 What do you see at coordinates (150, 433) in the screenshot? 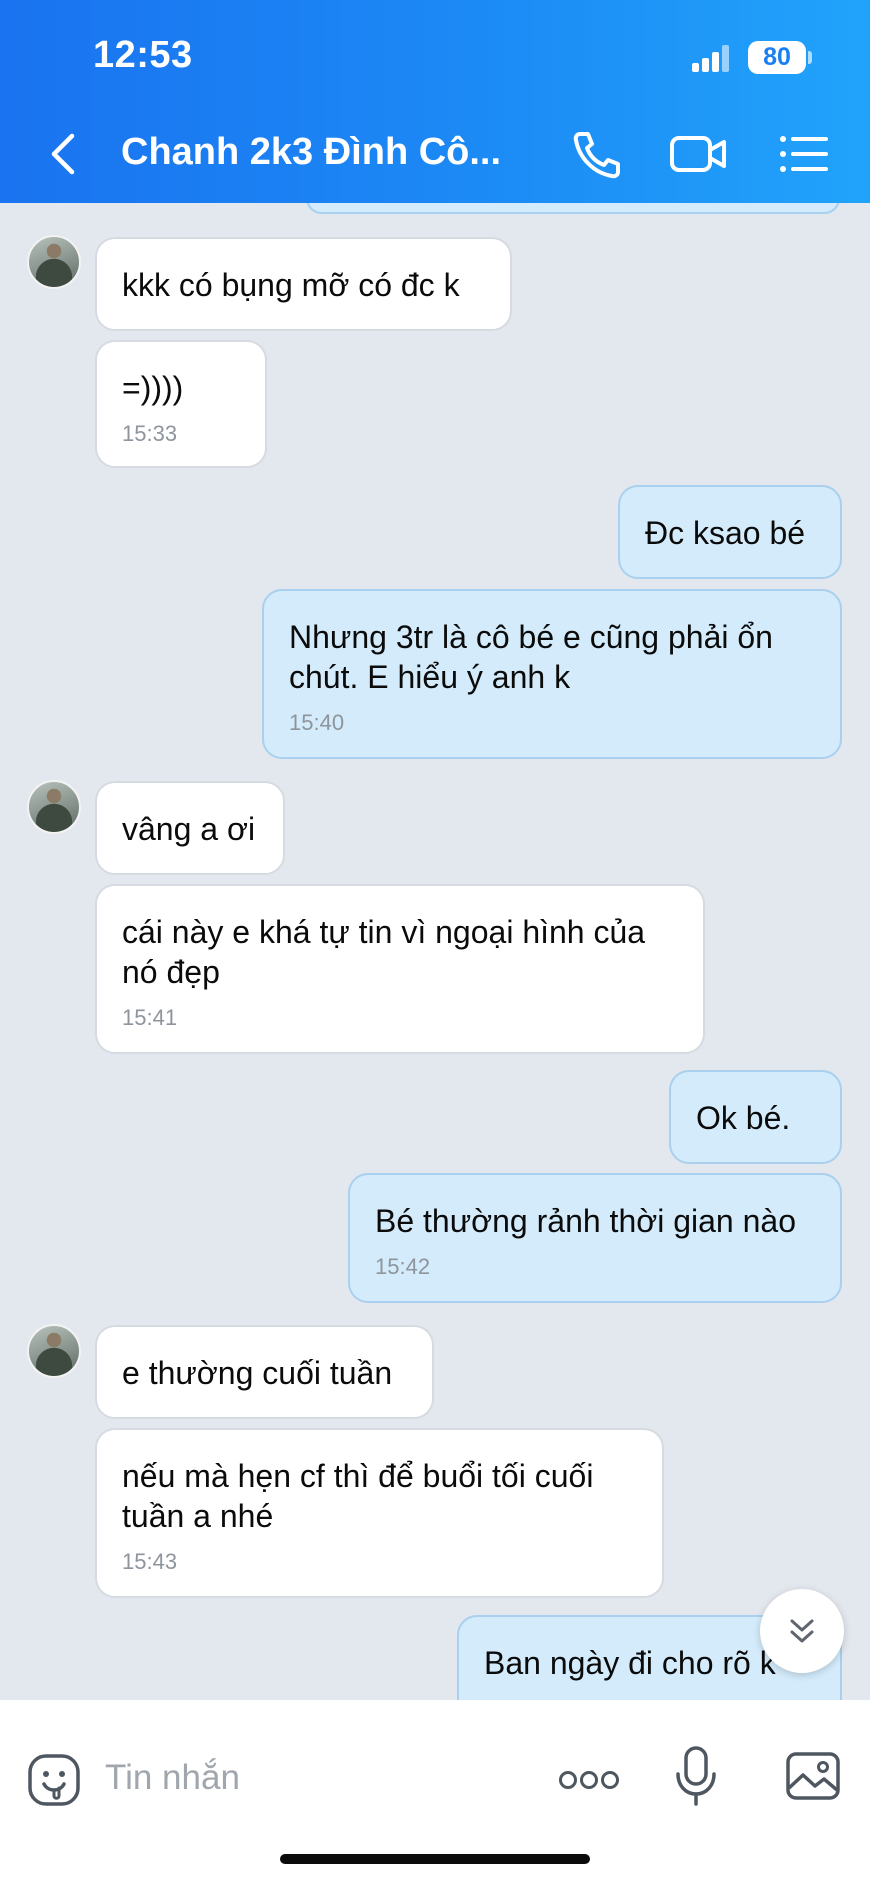
I see `message-time: 15:33` at bounding box center [150, 433].